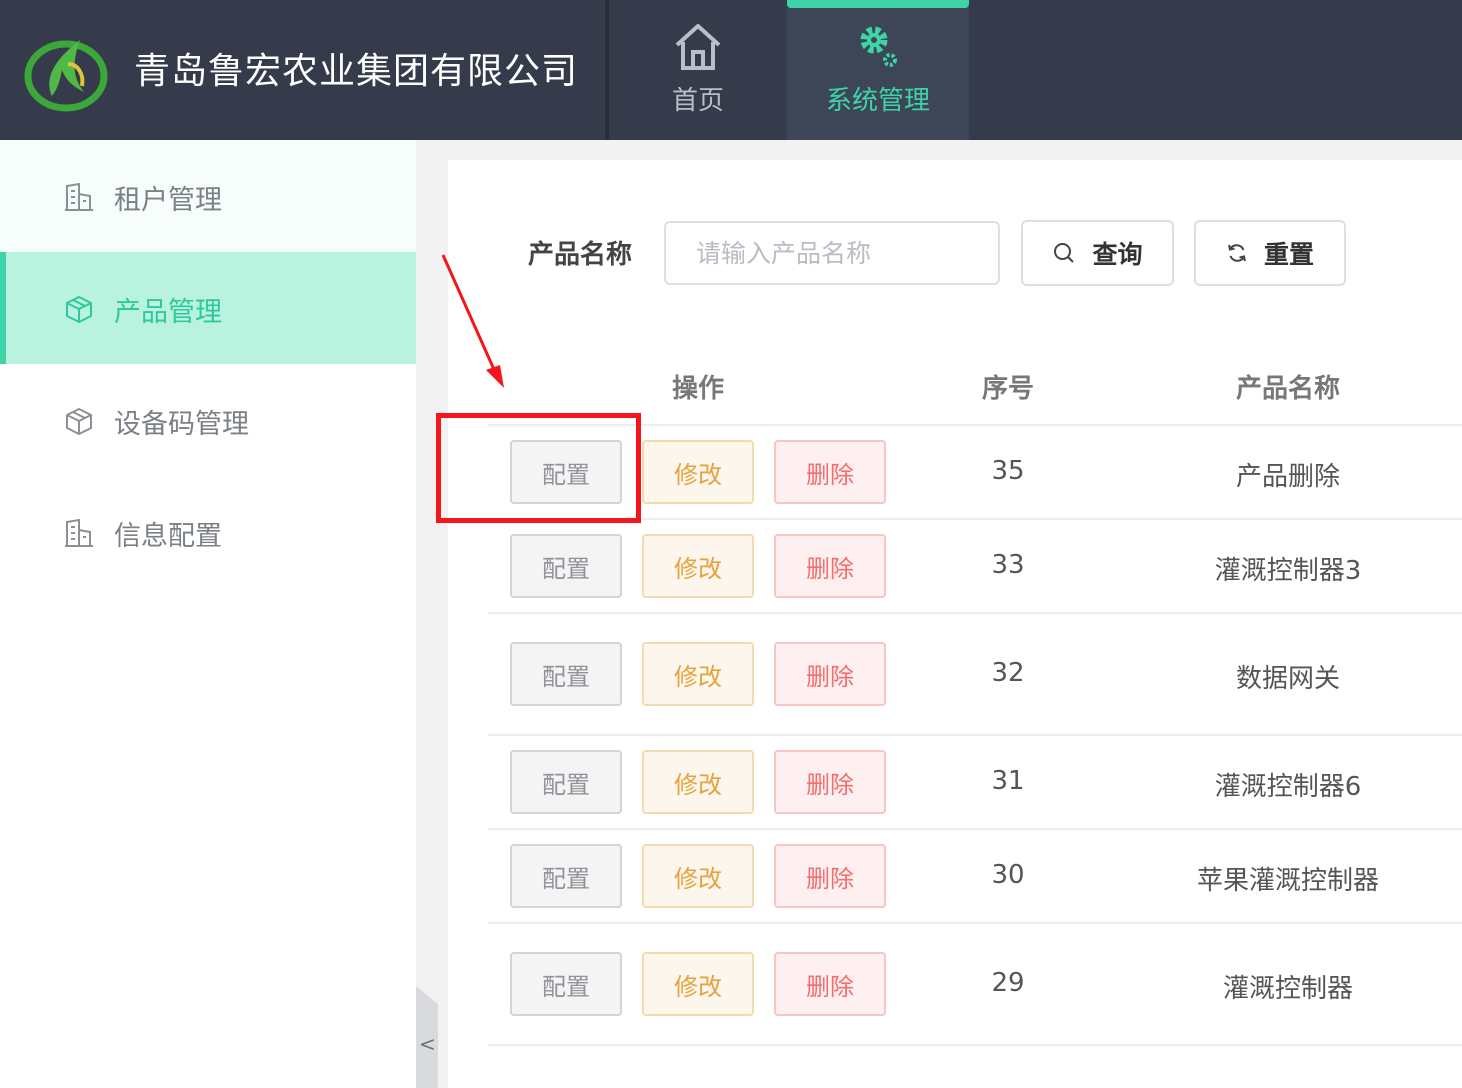 Image resolution: width=1462 pixels, height=1088 pixels. Describe the element at coordinates (1008, 673) in the screenshot. I see `row-number: 32` at that location.